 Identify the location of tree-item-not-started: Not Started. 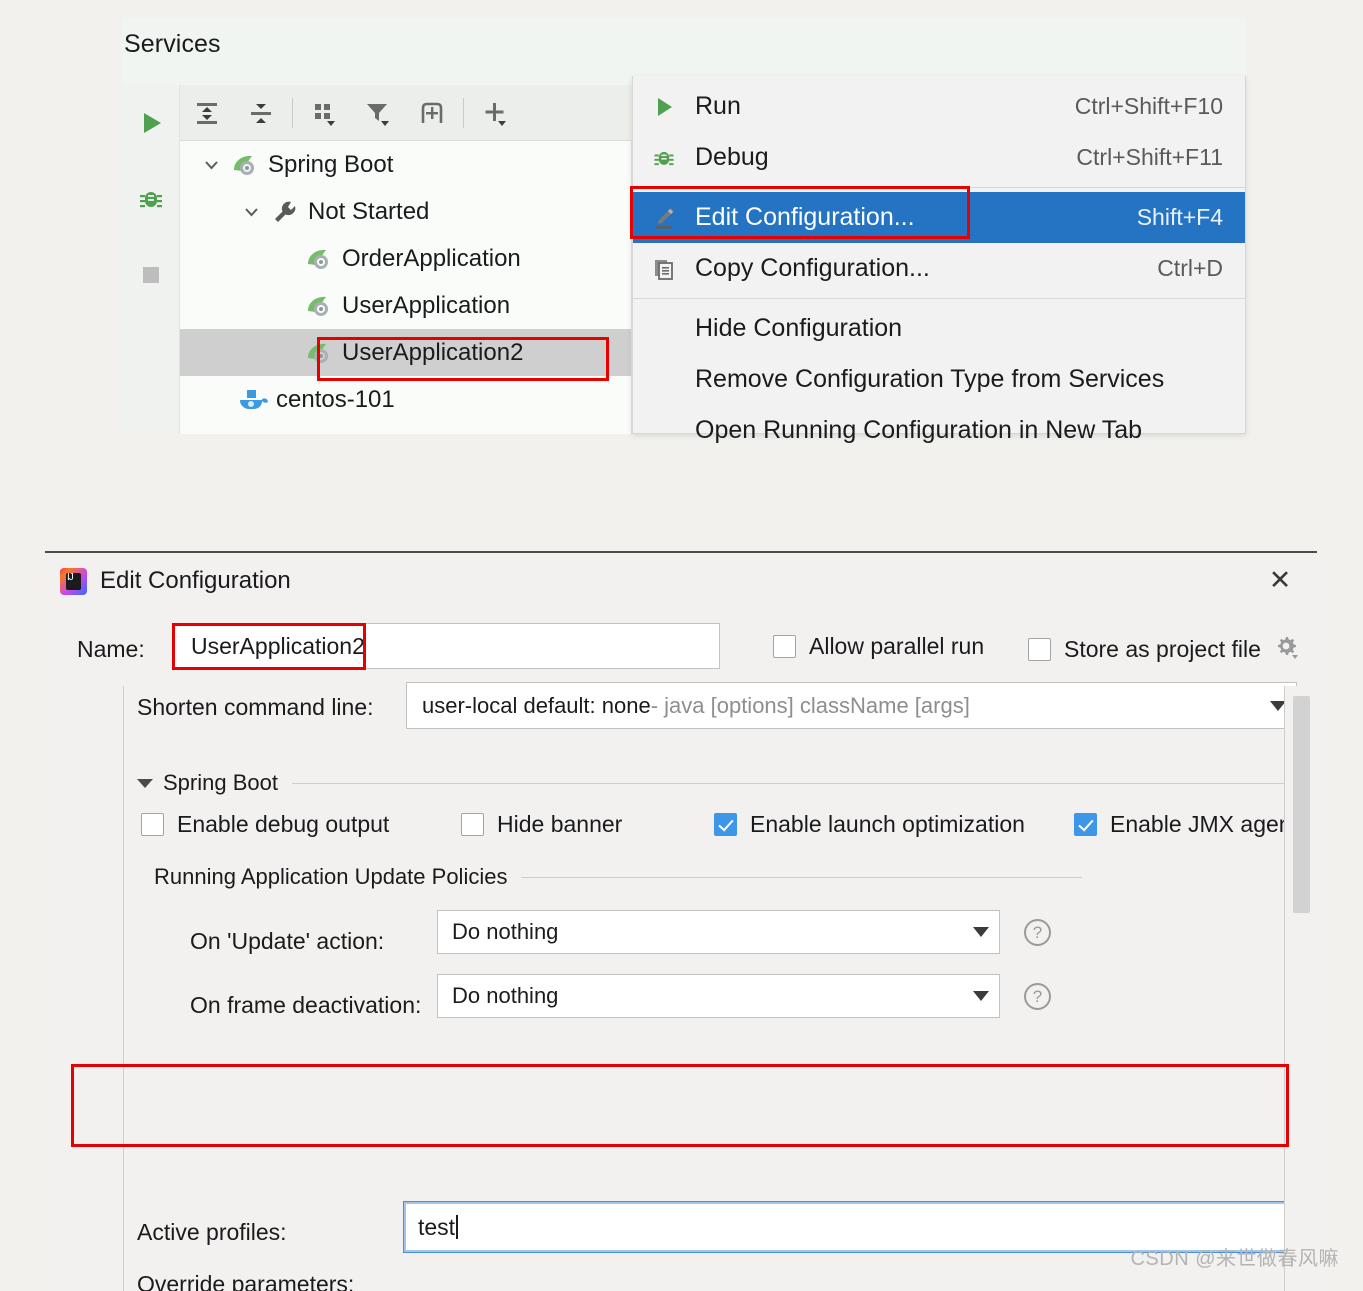
(405, 211).